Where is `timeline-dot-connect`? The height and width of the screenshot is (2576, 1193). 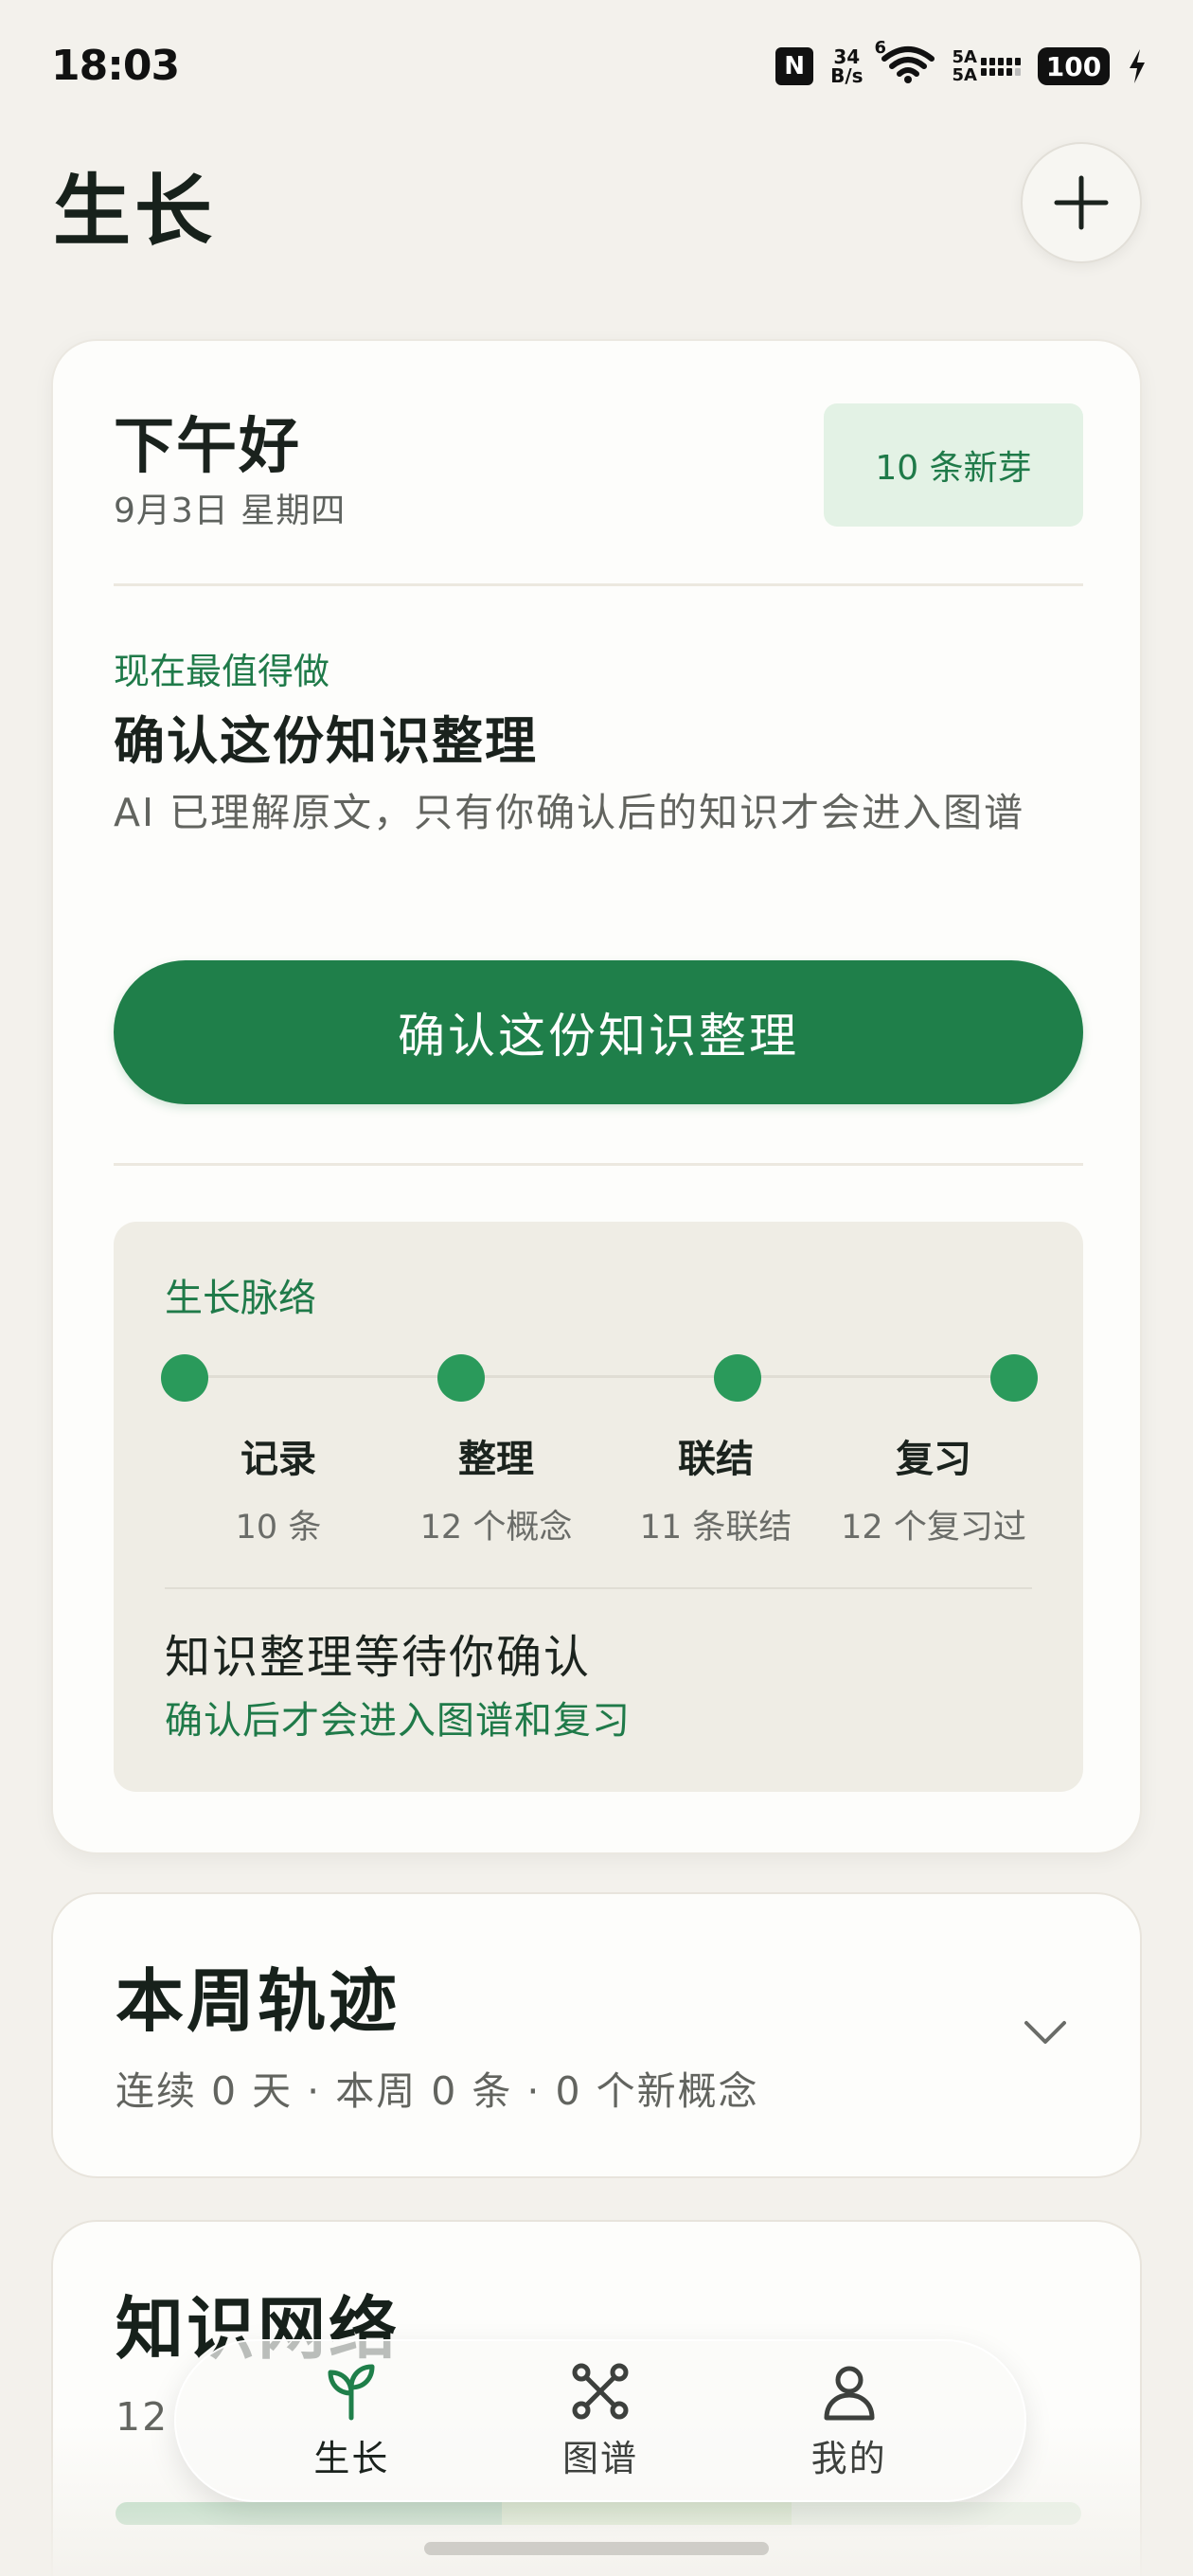
timeline-dot-connect is located at coordinates (737, 1378).